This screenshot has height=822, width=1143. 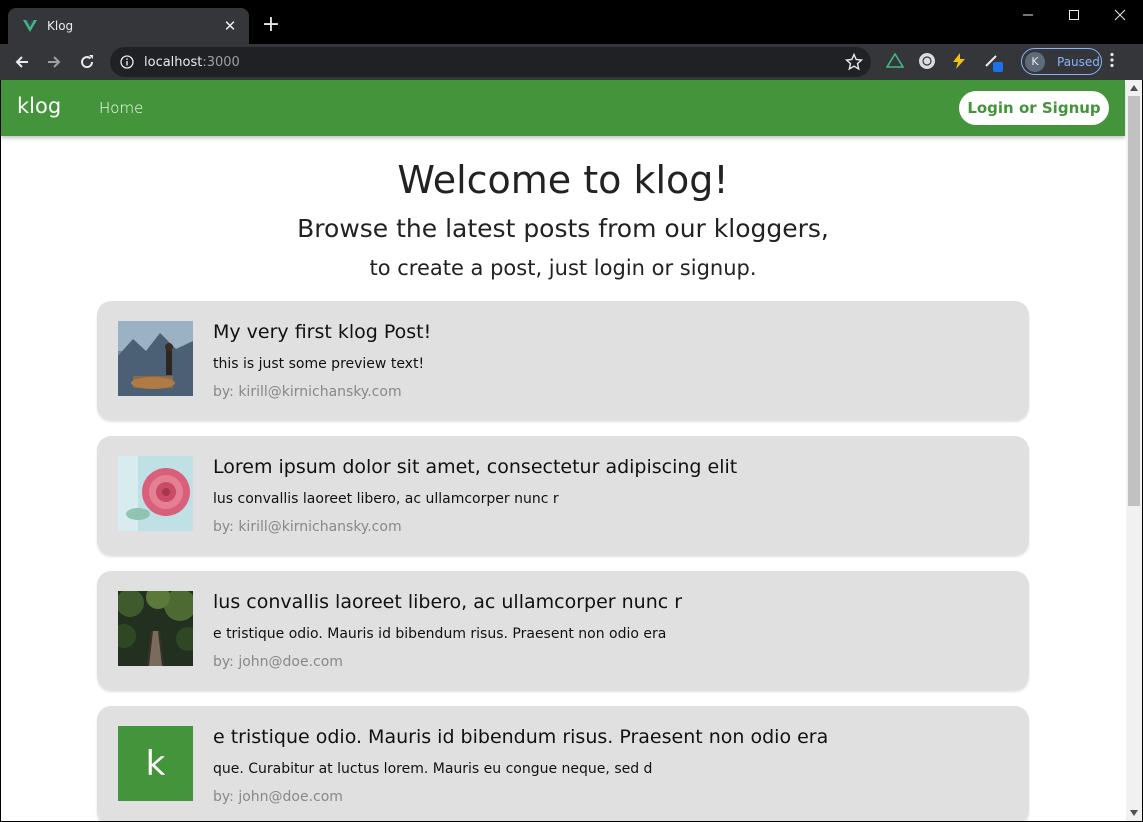 I want to click on forest-bridge-photo-icon, so click(x=155, y=628).